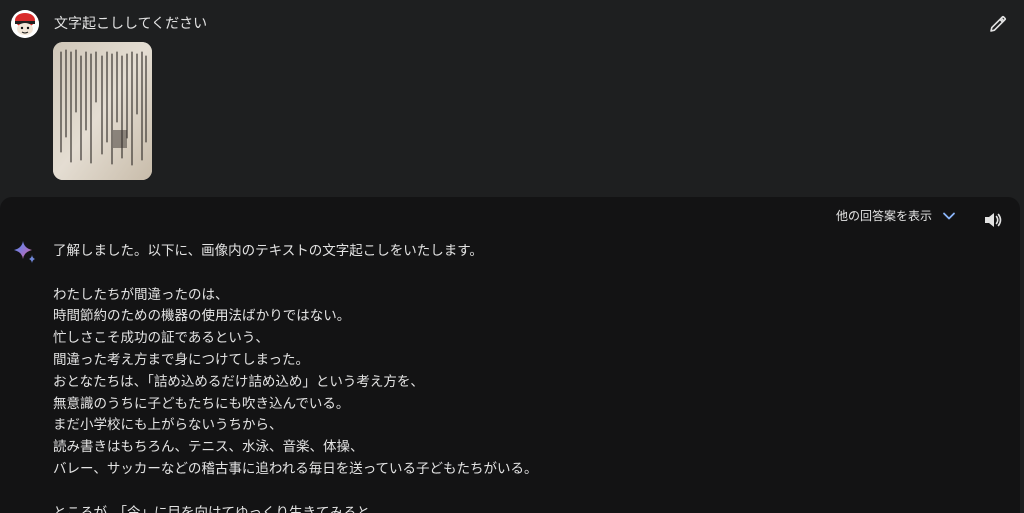 Image resolution: width=1024 pixels, height=513 pixels. I want to click on read-aloud-button, so click(993, 220).